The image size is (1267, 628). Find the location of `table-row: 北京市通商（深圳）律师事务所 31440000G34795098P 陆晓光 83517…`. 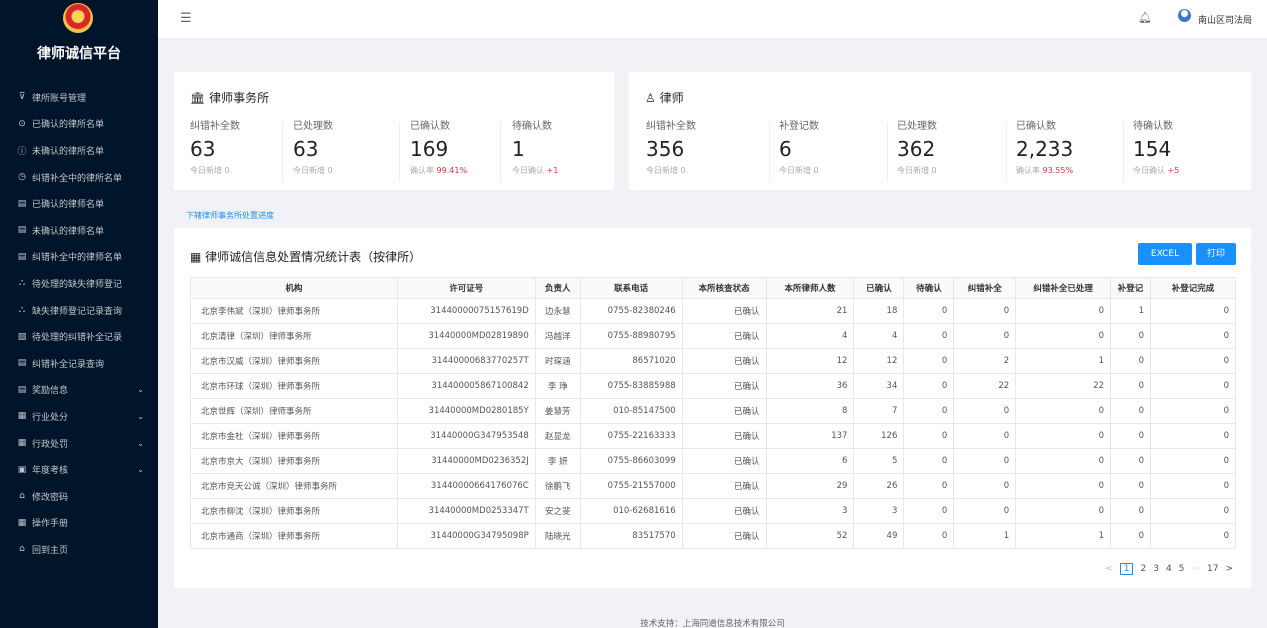

table-row: 北京市通商（深圳）律师事务所 31440000G34795098P 陆晓光 83517… is located at coordinates (713, 536).